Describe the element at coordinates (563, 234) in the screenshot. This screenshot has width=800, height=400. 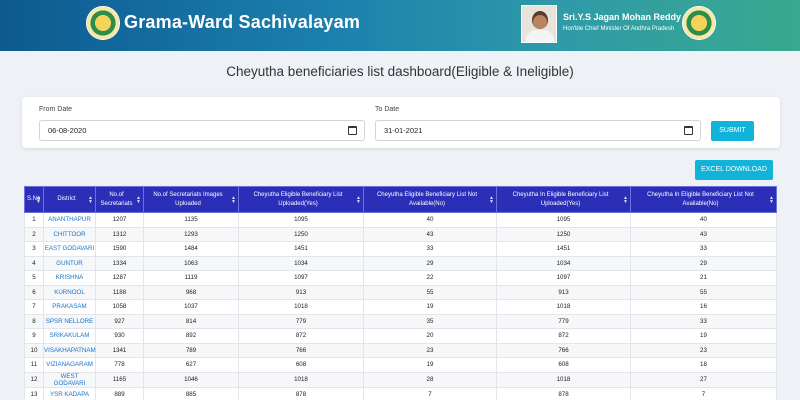
I see `table-cell: 1250` at that location.